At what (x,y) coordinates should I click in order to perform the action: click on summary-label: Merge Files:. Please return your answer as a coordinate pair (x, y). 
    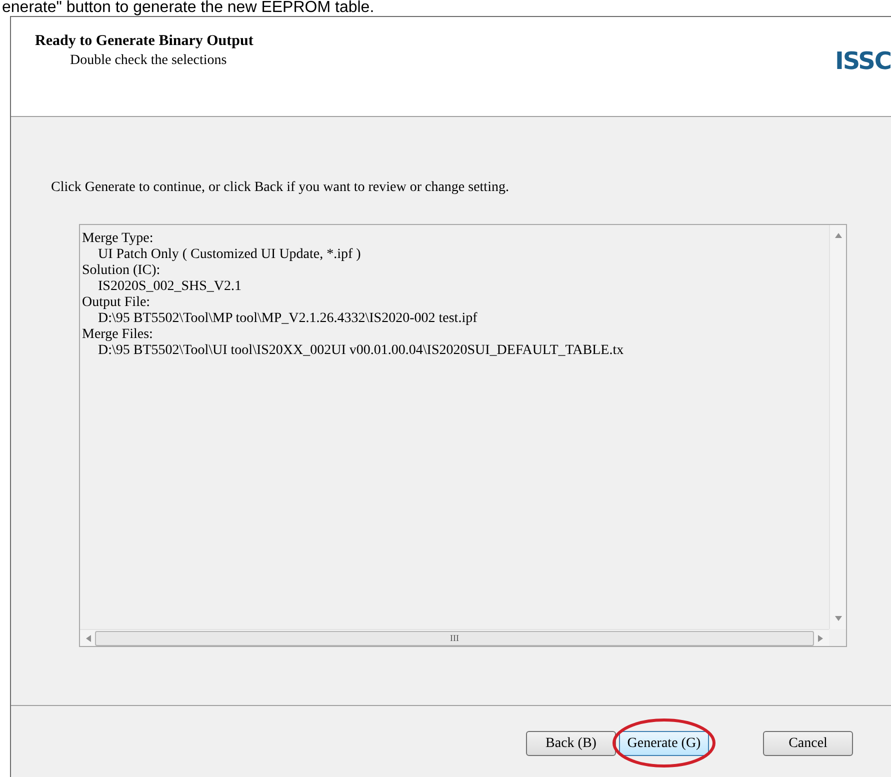
    Looking at the image, I should click on (118, 335).